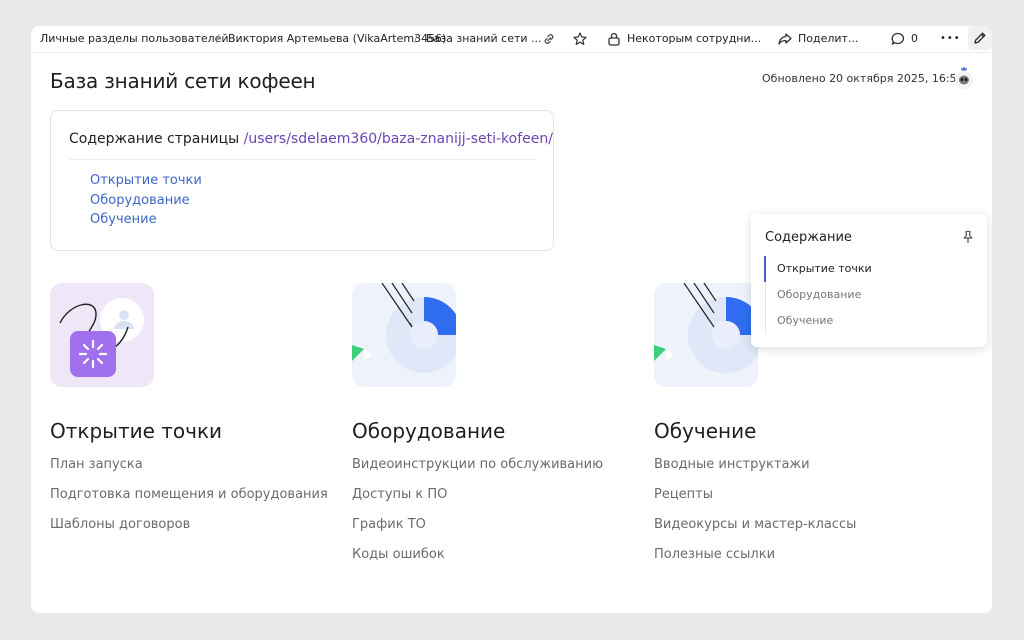 The width and height of the screenshot is (1024, 640). What do you see at coordinates (146, 180) in the screenshot?
I see `toc-link-opening: Открытие точки` at bounding box center [146, 180].